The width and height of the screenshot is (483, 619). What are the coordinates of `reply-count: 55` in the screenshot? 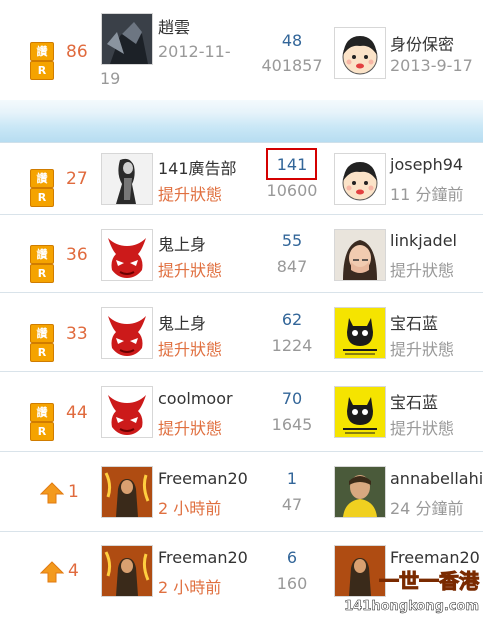 It's located at (292, 240).